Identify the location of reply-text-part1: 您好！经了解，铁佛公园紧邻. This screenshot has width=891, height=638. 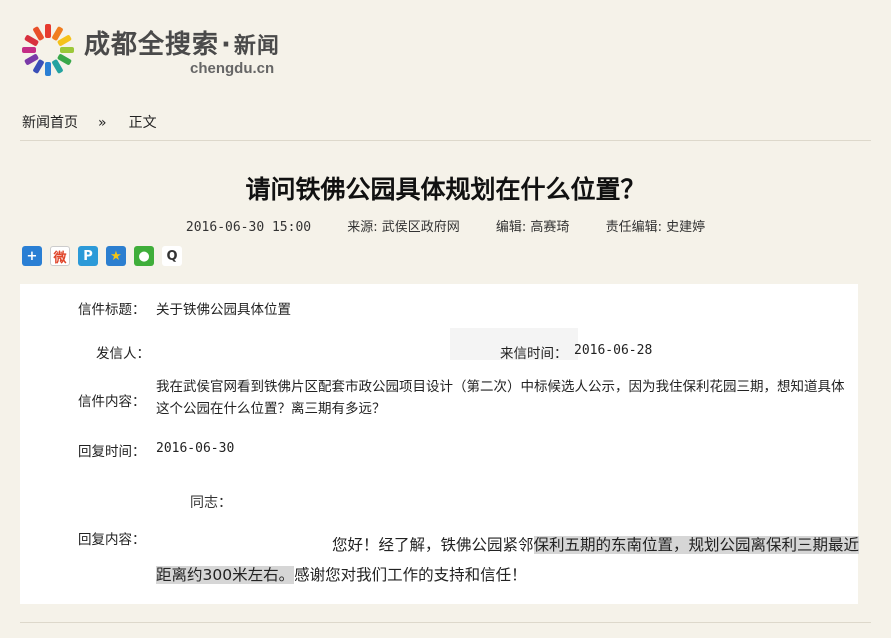
(433, 545).